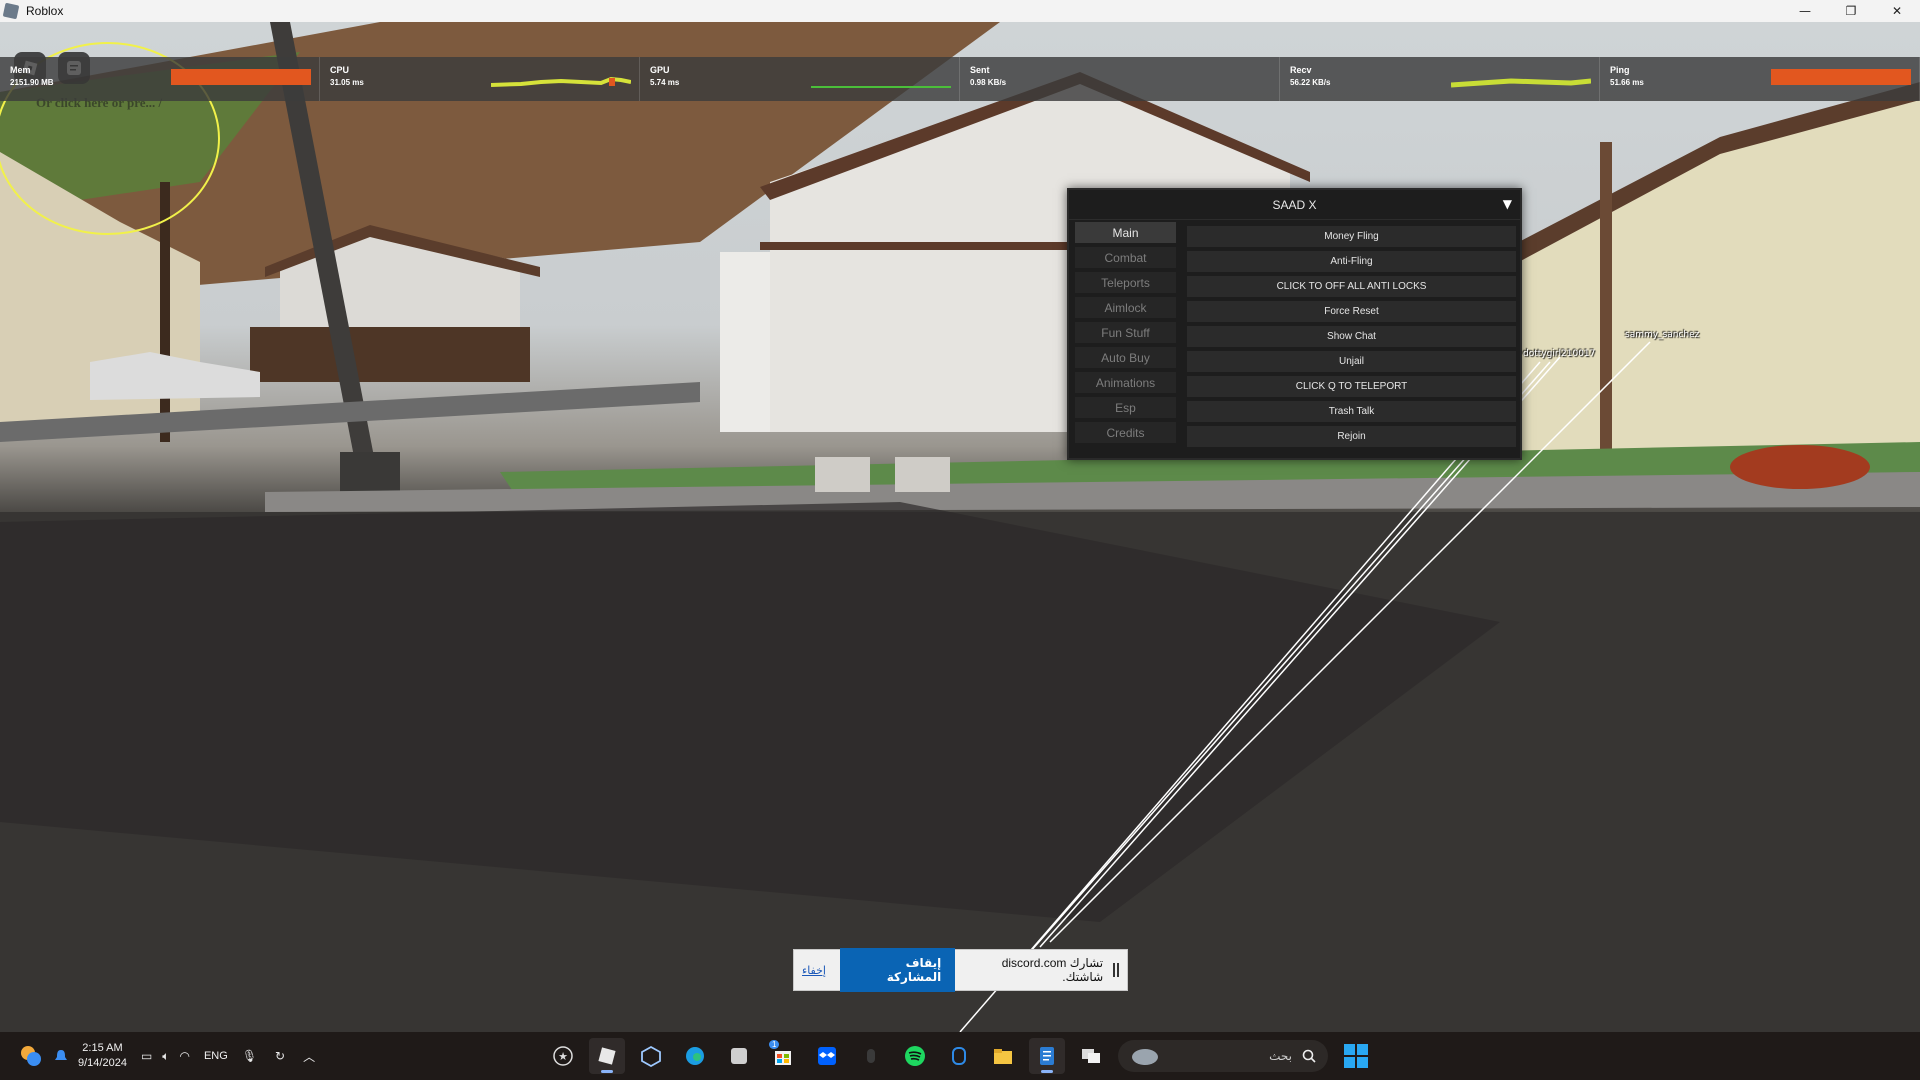 This screenshot has width=1920, height=1080. What do you see at coordinates (1125, 232) in the screenshot?
I see `tab-main: Main` at bounding box center [1125, 232].